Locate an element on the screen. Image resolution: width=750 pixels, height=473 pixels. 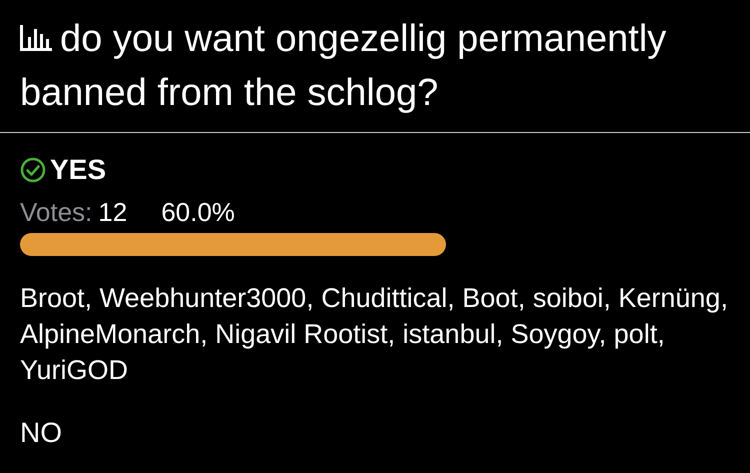
votes-label: Votes: is located at coordinates (56, 212).